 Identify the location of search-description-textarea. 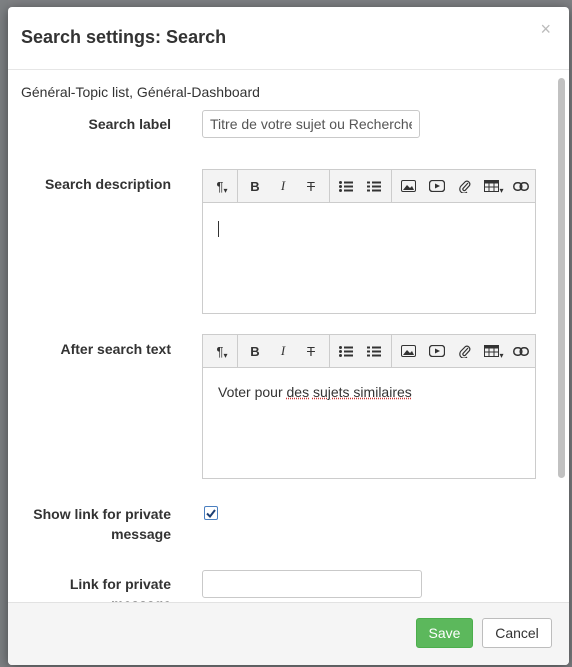
(369, 258).